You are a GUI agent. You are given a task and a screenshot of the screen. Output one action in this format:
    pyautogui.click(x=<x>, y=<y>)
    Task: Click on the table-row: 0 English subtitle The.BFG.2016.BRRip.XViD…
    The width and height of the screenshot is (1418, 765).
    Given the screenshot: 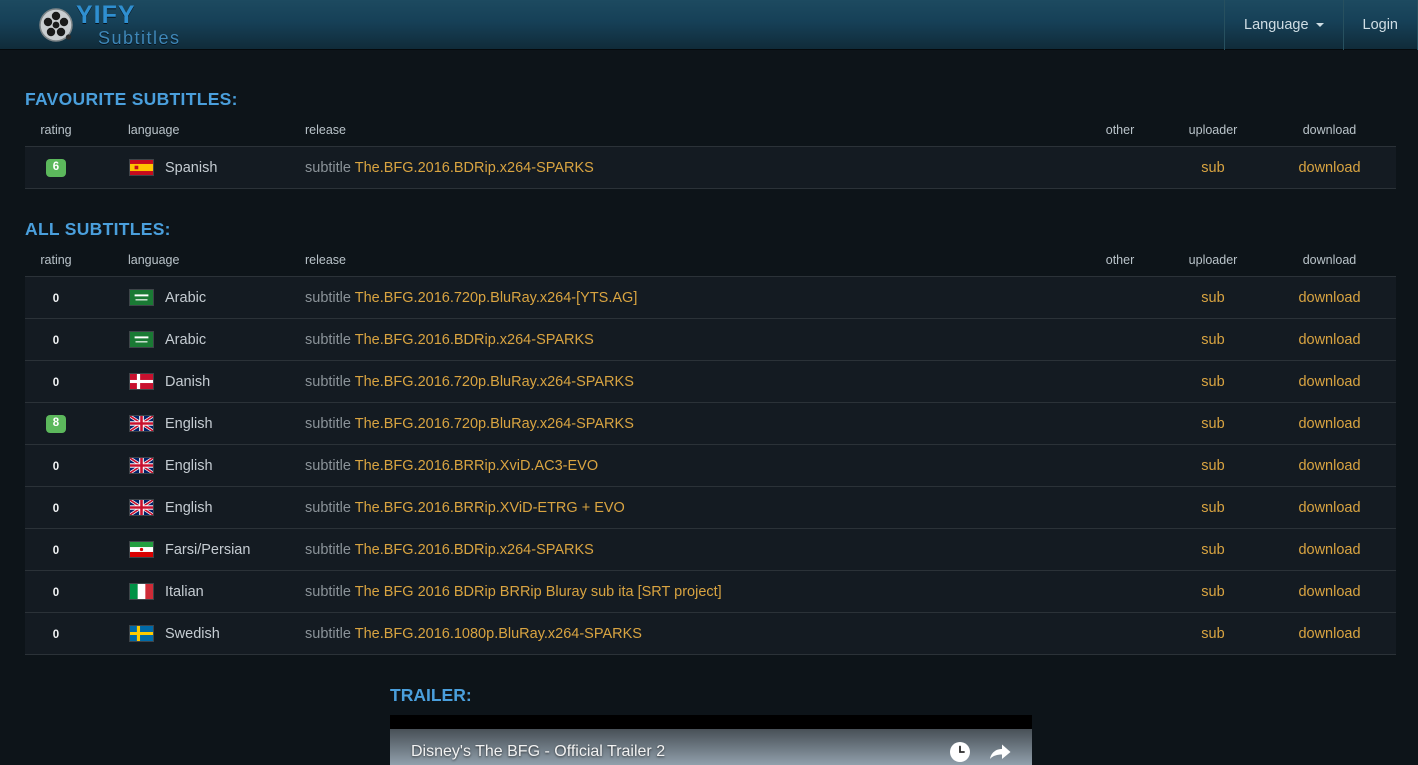 What is the action you would take?
    pyautogui.click(x=710, y=507)
    